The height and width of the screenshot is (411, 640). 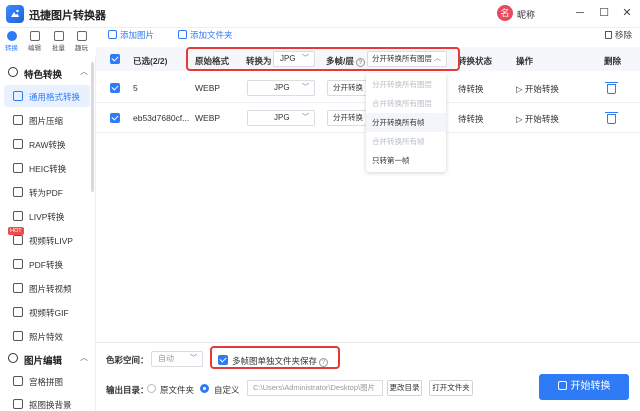 I want to click on sidebar-item-video-to-livp: HOT 视频转LIVP, so click(x=47, y=239).